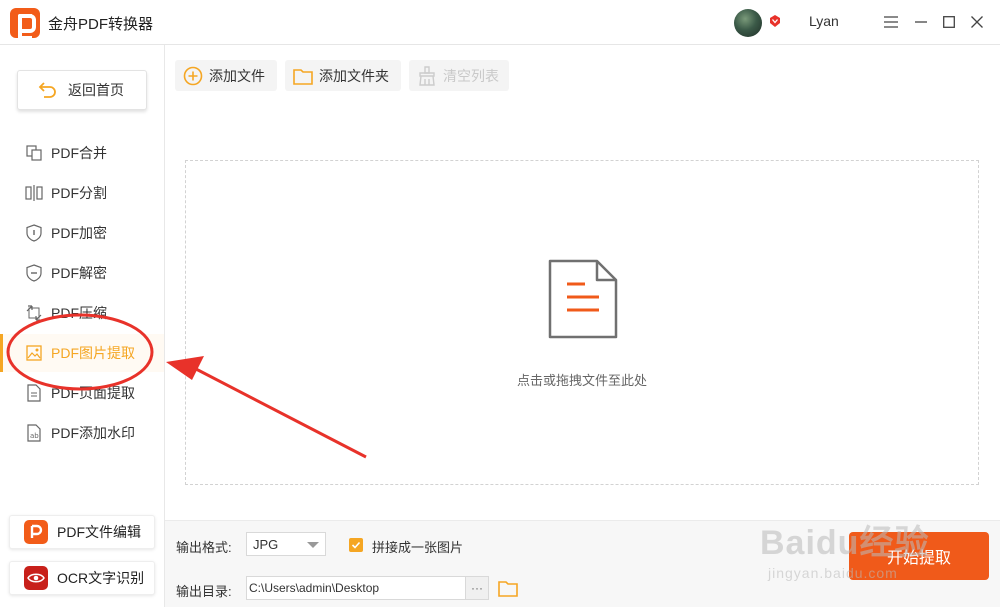 The image size is (1000, 607). I want to click on sidebar-item-label: PDF图片提取, so click(93, 353).